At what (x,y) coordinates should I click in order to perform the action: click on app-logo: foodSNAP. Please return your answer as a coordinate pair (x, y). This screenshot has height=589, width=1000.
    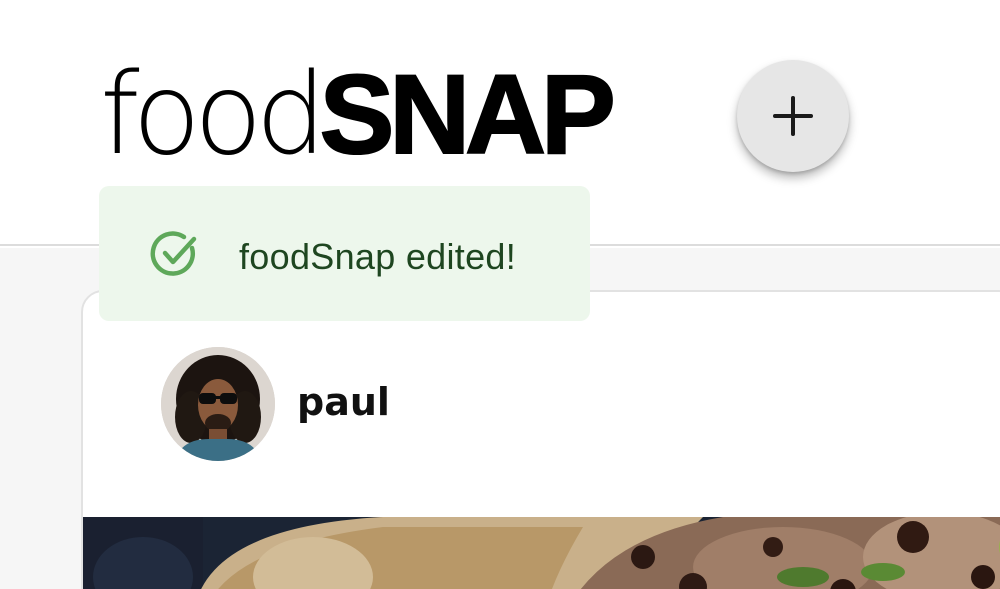
    Looking at the image, I should click on (358, 114).